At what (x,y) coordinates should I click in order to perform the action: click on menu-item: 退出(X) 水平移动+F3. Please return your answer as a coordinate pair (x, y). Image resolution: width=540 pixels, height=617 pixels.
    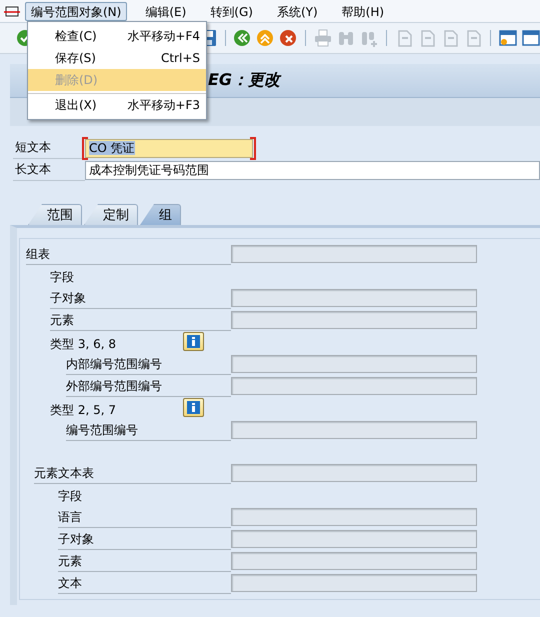
    Looking at the image, I should click on (117, 104).